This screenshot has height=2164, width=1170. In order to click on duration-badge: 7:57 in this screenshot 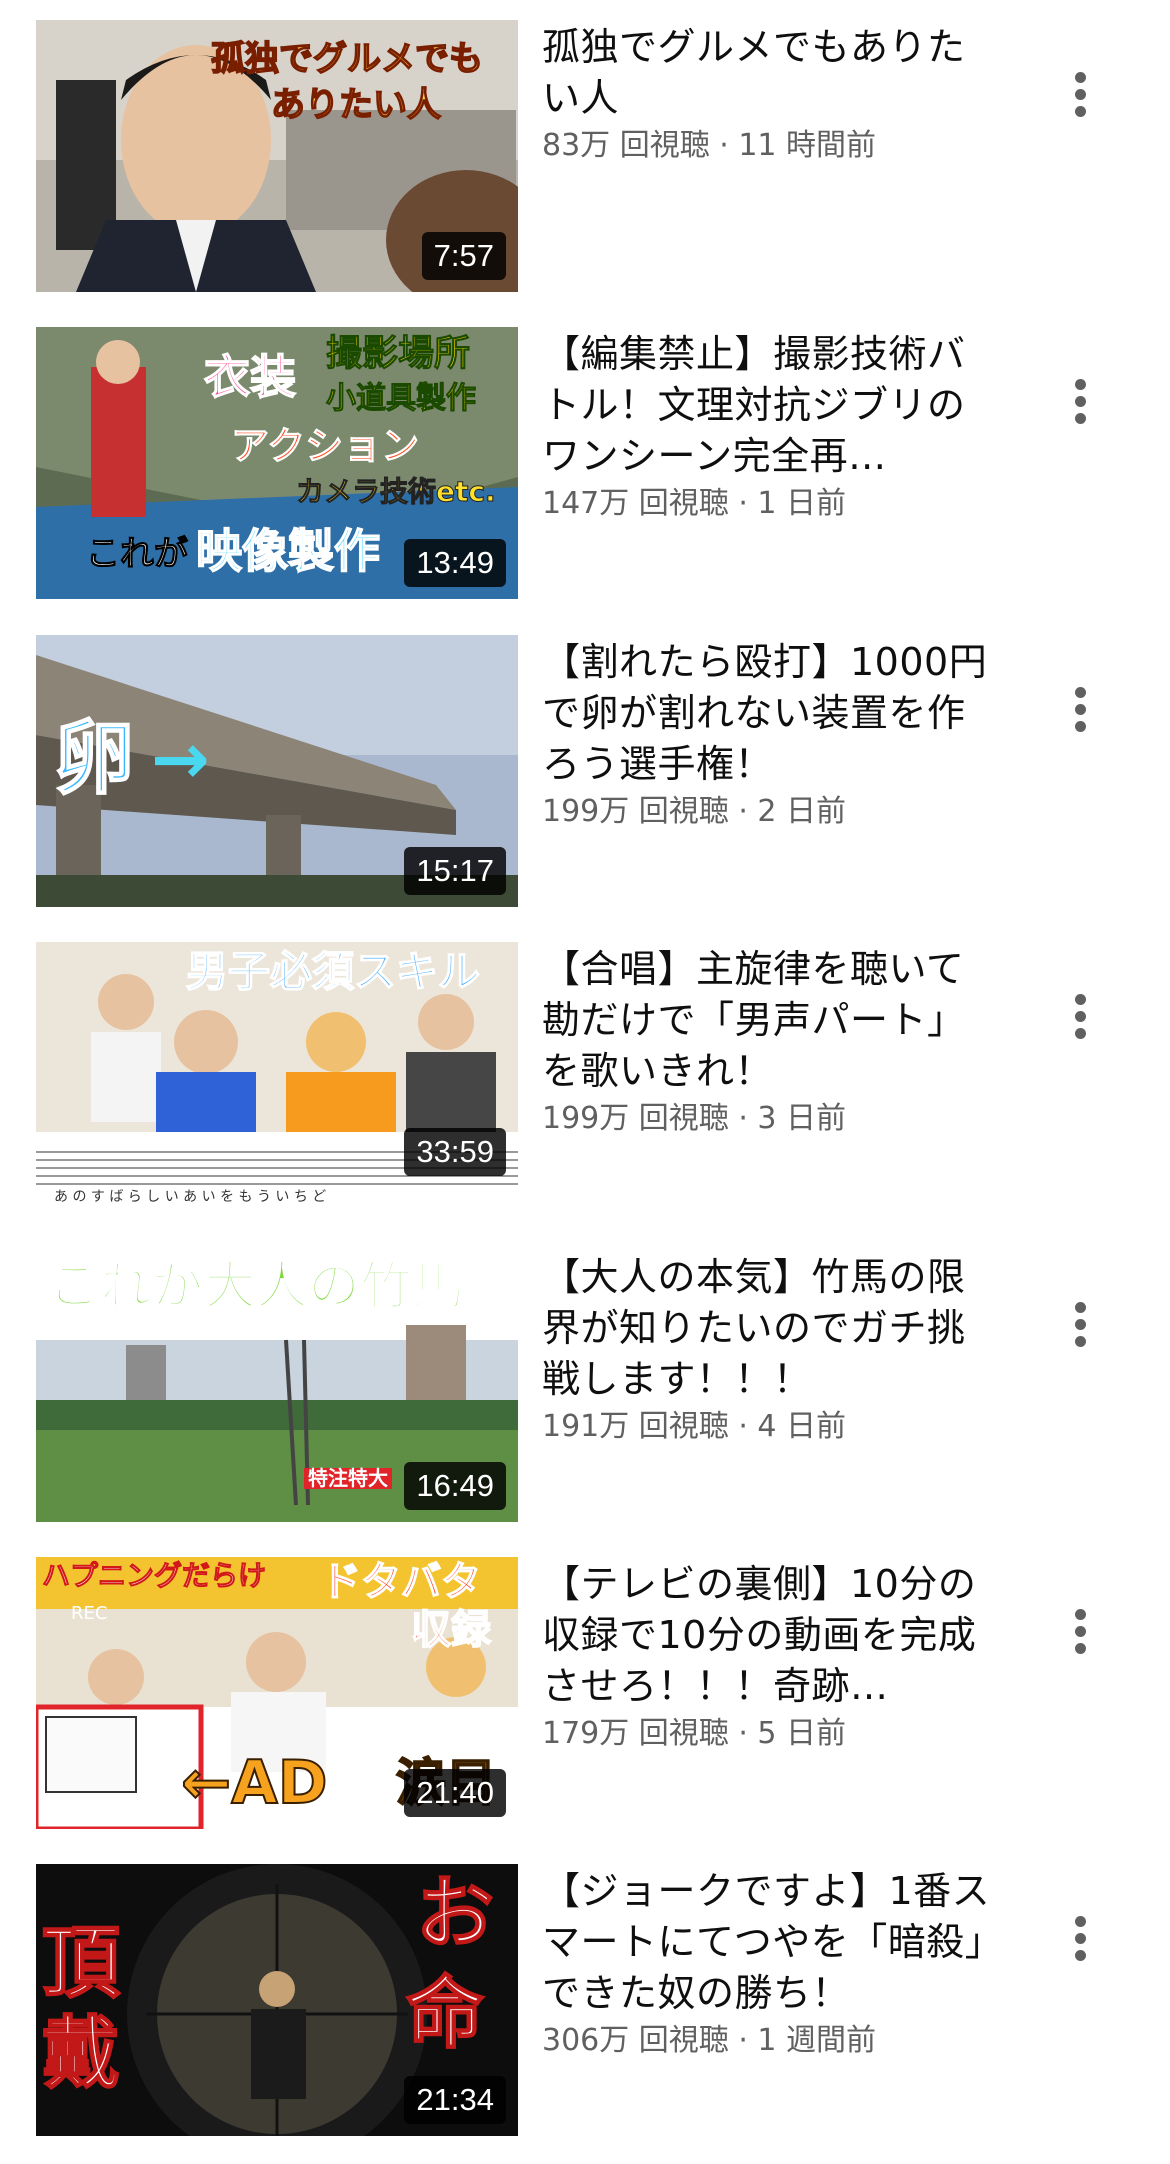, I will do `click(463, 256)`.